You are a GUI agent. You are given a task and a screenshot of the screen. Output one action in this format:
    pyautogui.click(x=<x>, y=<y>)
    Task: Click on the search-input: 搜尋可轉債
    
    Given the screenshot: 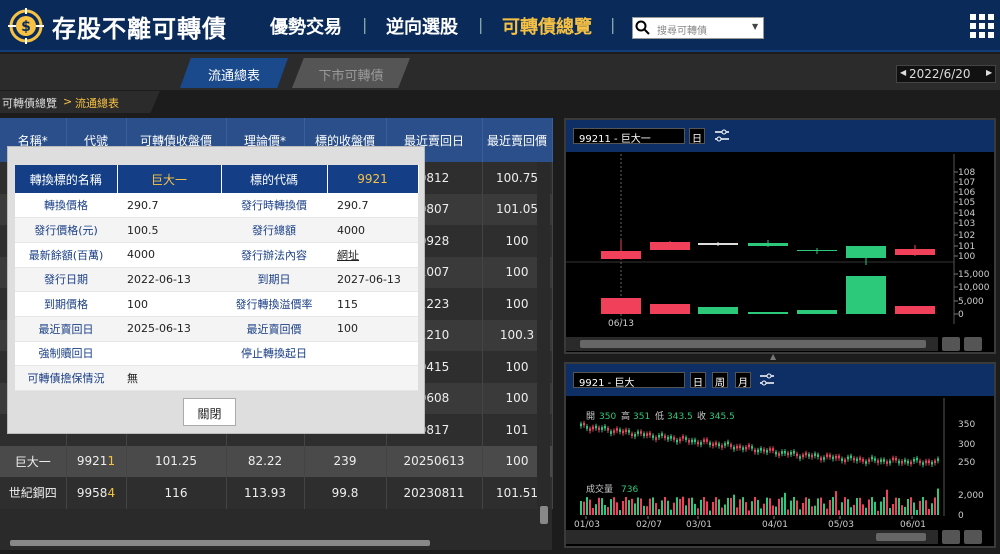 What is the action you would take?
    pyautogui.click(x=698, y=28)
    